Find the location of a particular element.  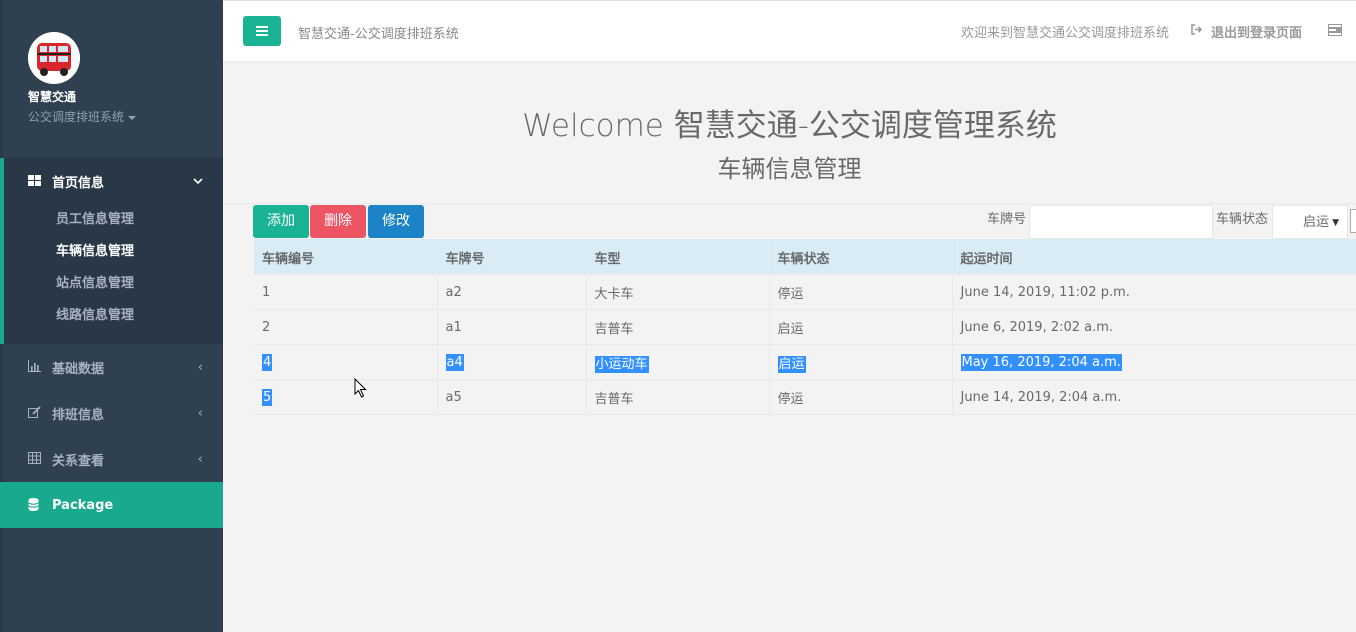

cell-plate: a4 is located at coordinates (511, 362).